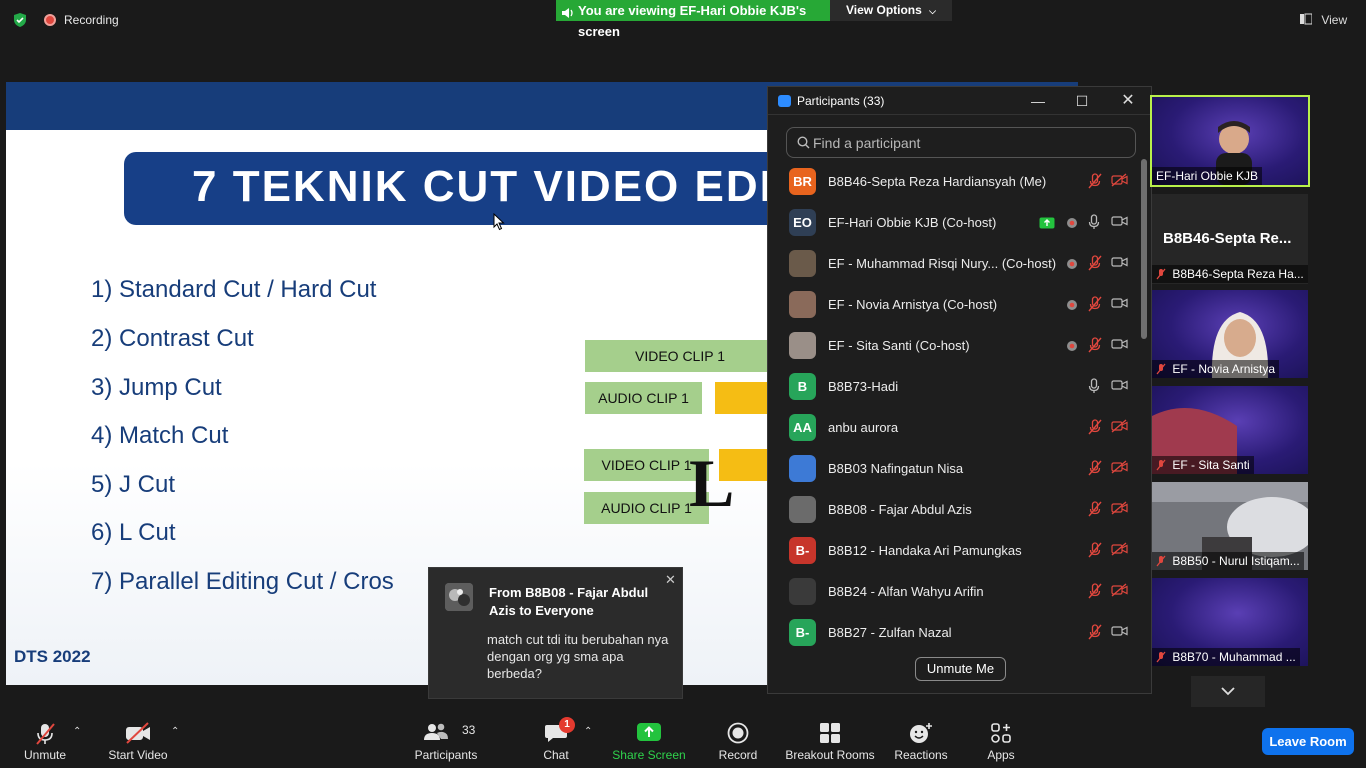  Describe the element at coordinates (913, 304) in the screenshot. I see `participant-name: EF - Novia Arnistya (Co-host)` at that location.